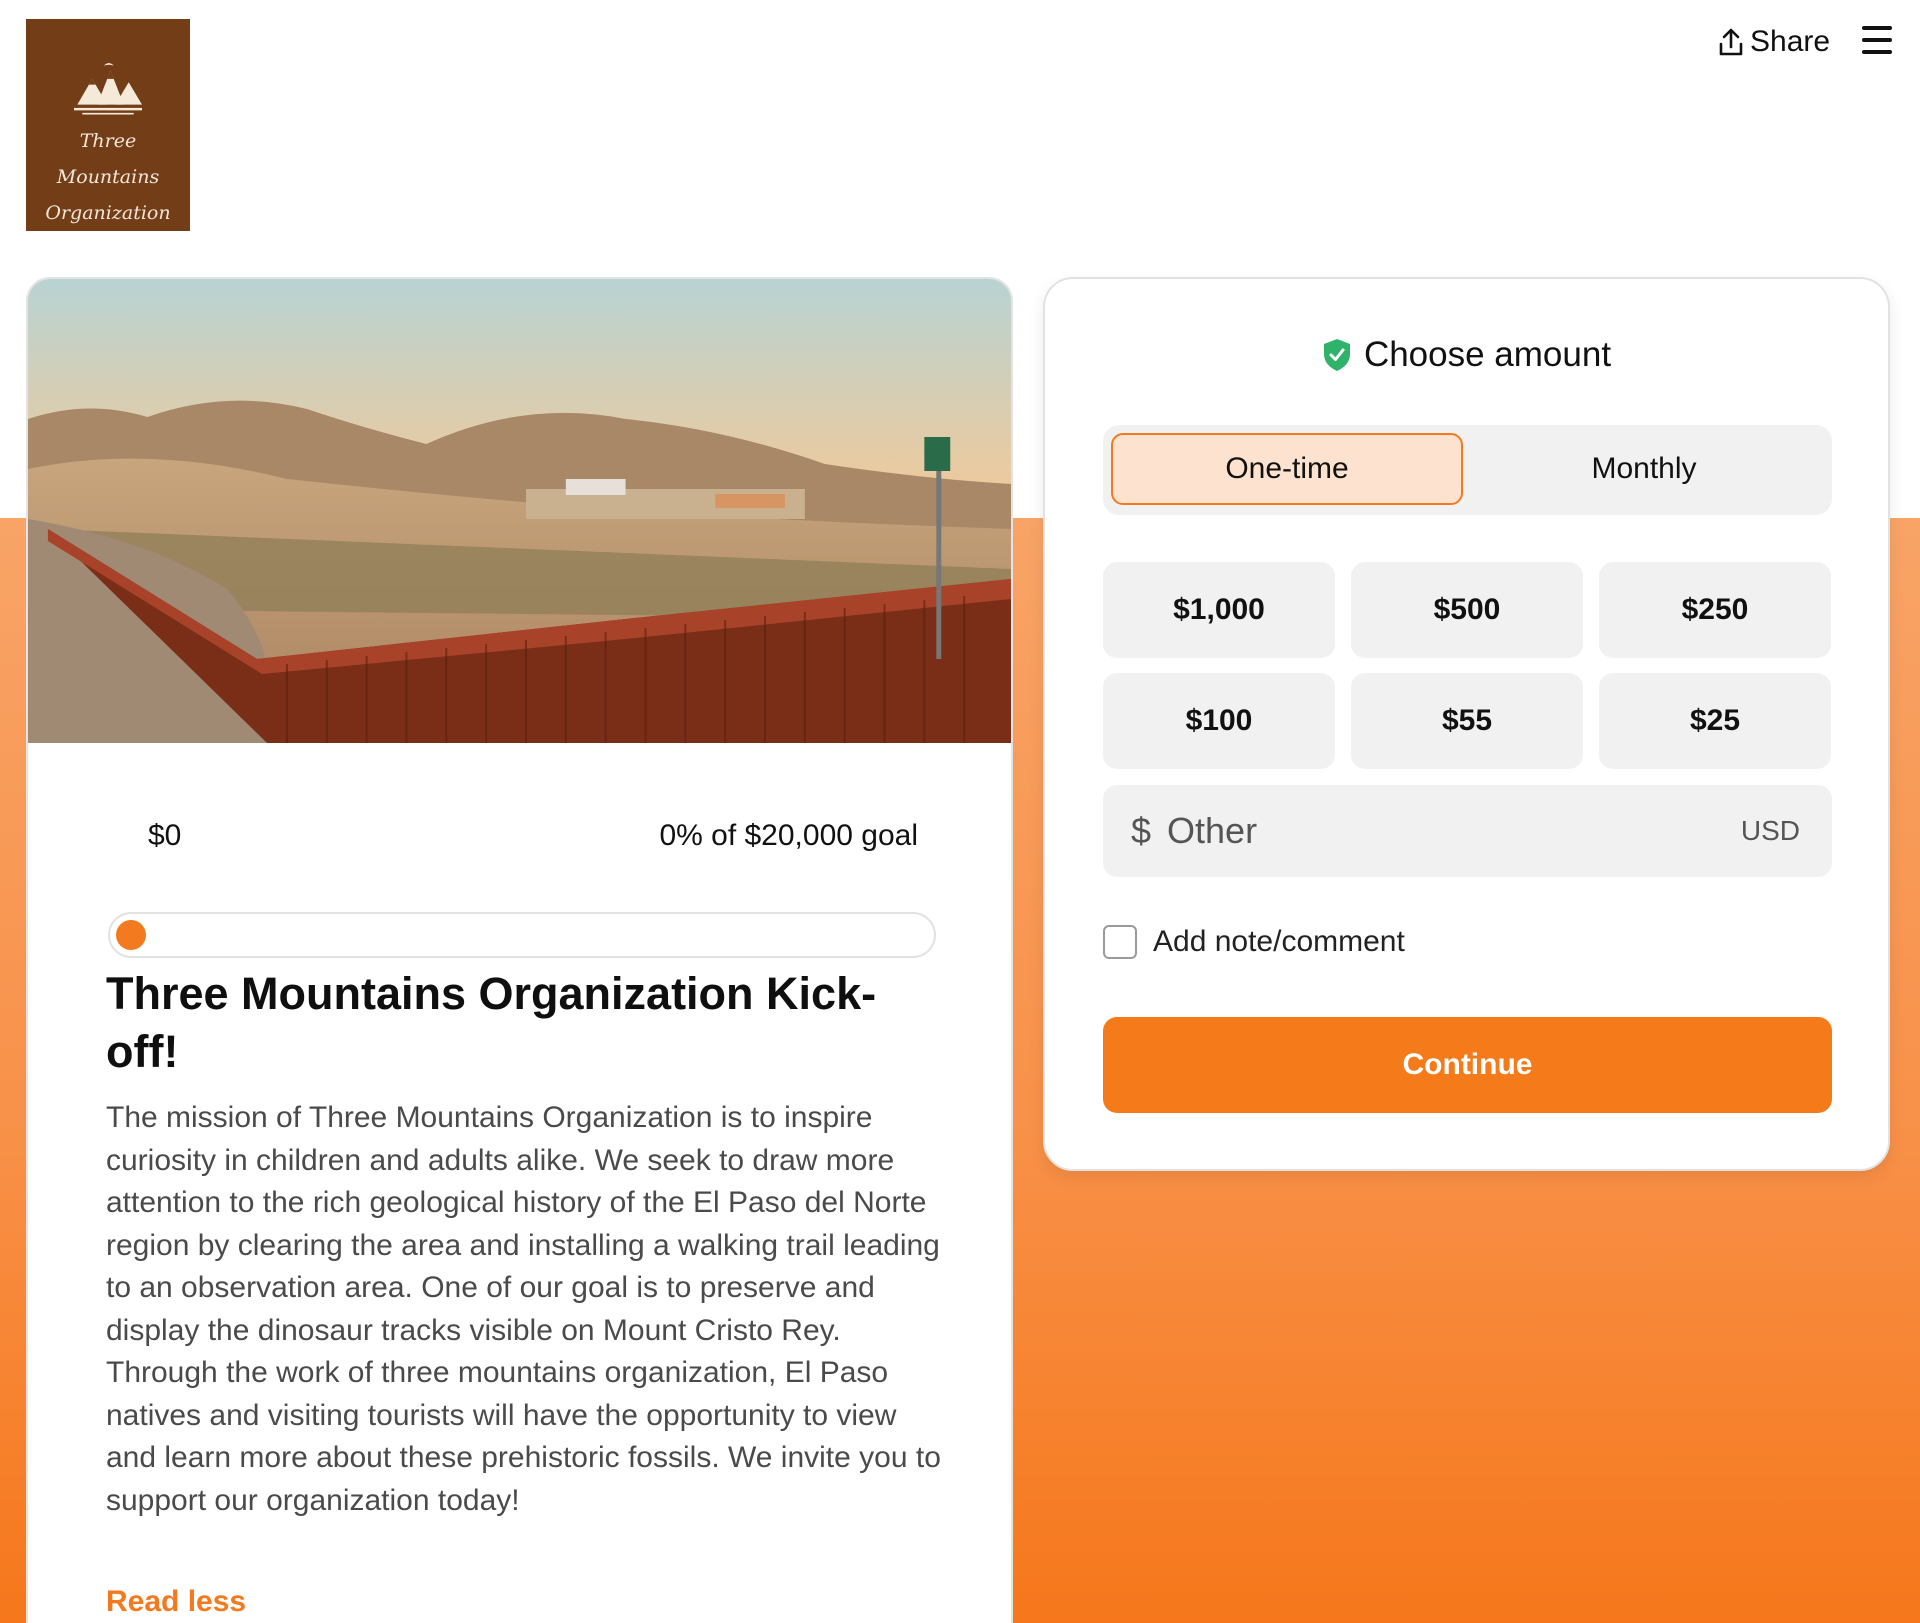 Image resolution: width=1920 pixels, height=1623 pixels. Describe the element at coordinates (519, 511) in the screenshot. I see `campaign-hero-image` at that location.